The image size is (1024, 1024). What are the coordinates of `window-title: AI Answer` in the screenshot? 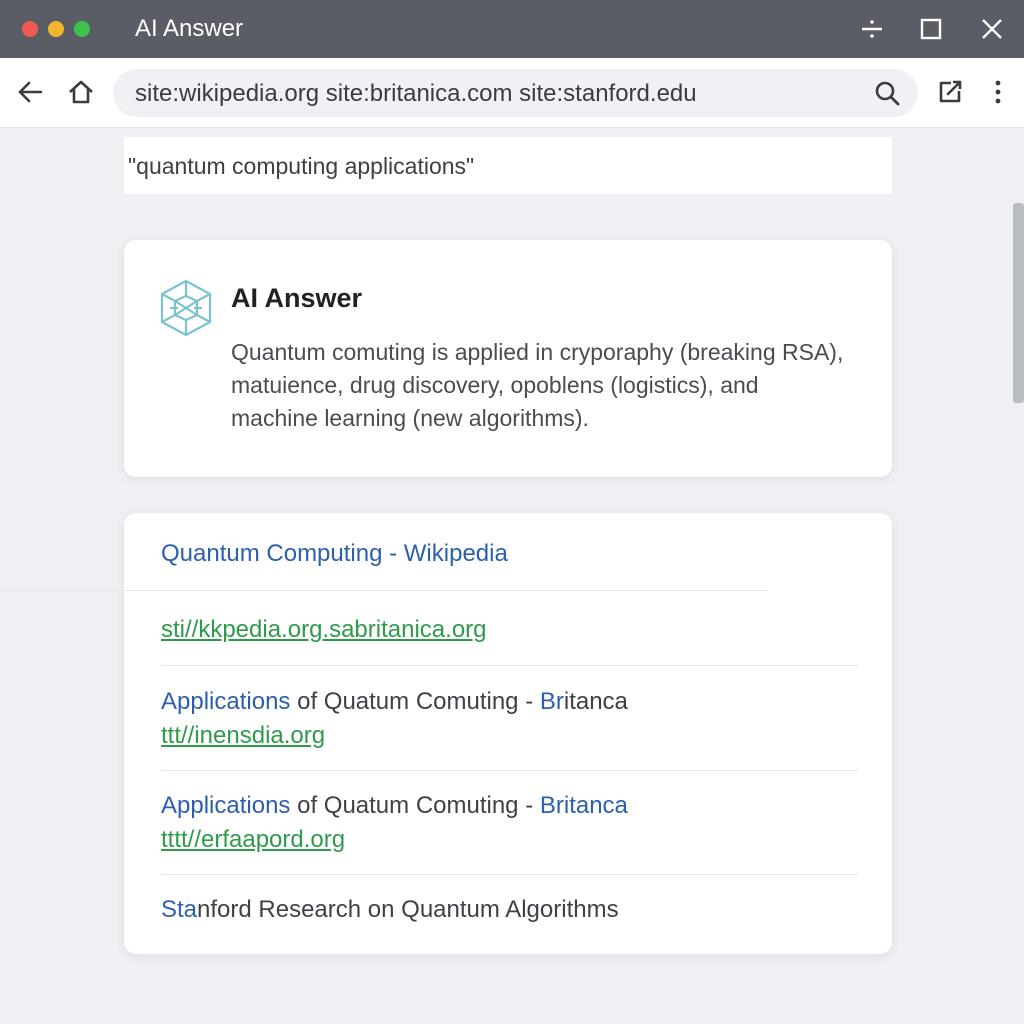 It's located at (189, 28).